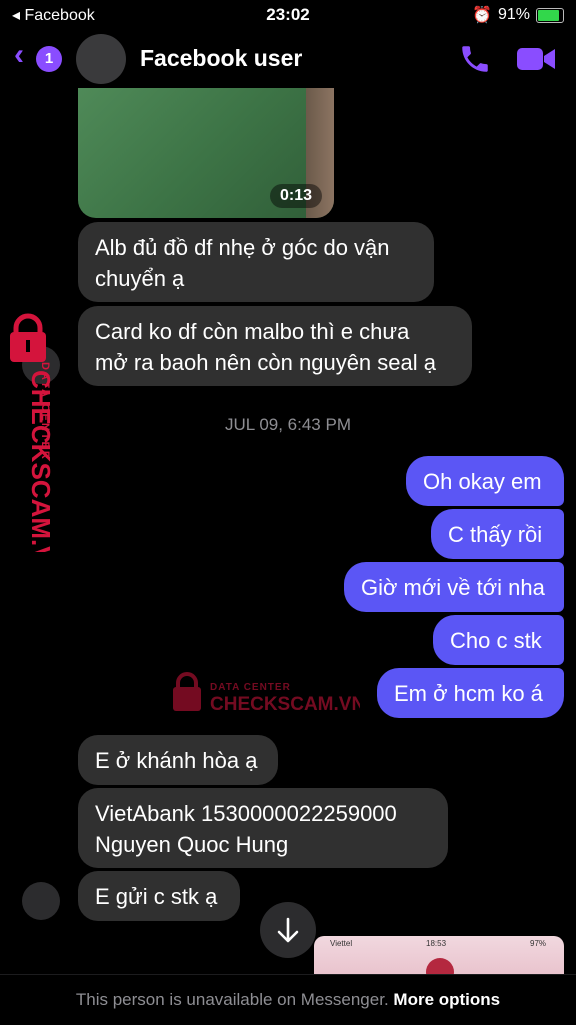 The width and height of the screenshot is (576, 1025). What do you see at coordinates (288, 15) in the screenshot?
I see `status-bar: ◂ Facebook 23:02 ⏰ 91%` at bounding box center [288, 15].